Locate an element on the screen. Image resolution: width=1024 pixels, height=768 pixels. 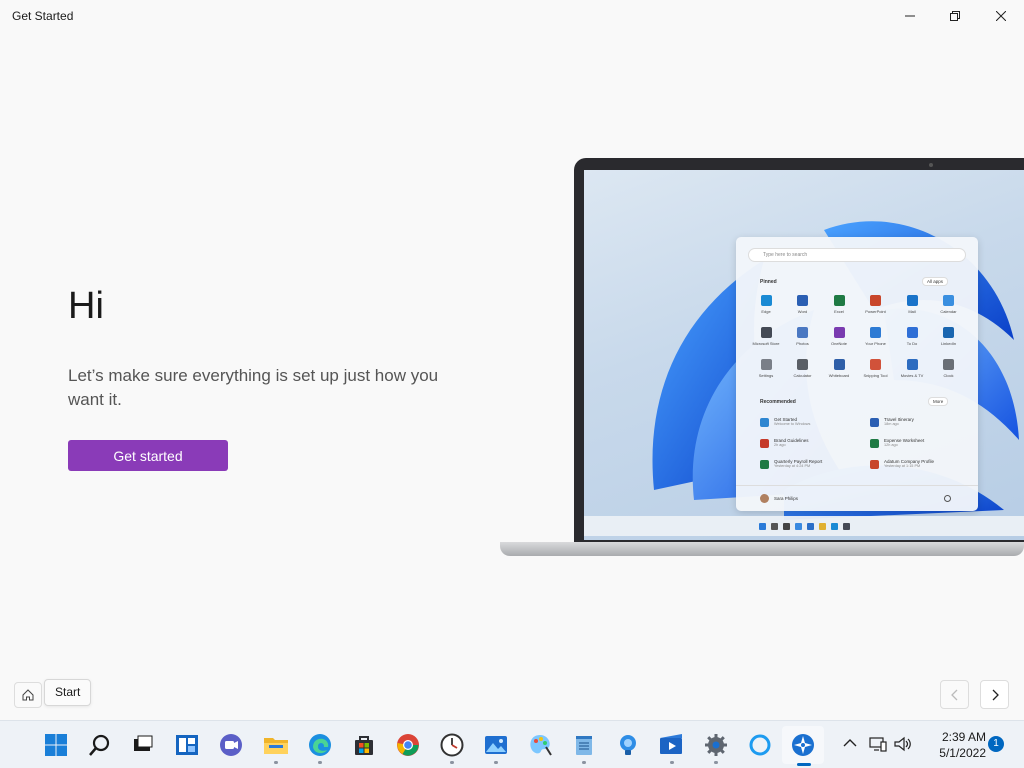
close-button is located at coordinates (1001, 16).